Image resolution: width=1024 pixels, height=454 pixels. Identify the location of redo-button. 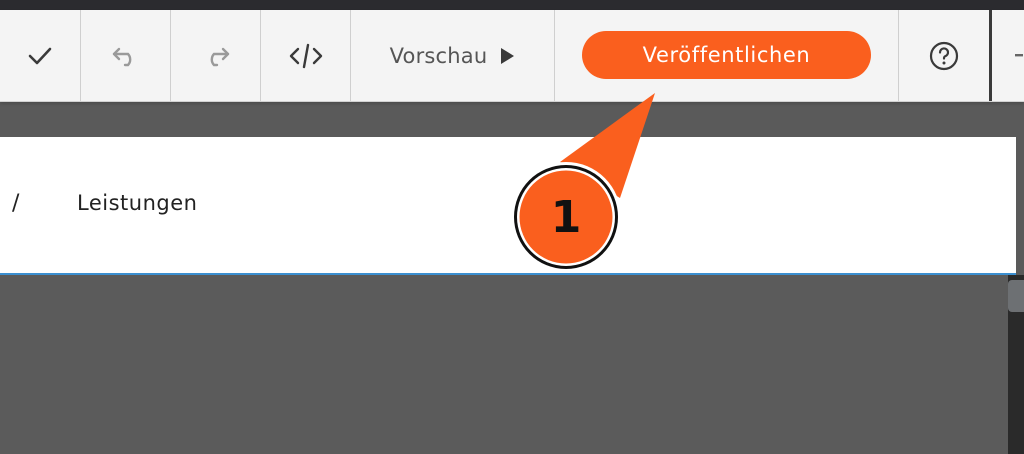
(215, 55).